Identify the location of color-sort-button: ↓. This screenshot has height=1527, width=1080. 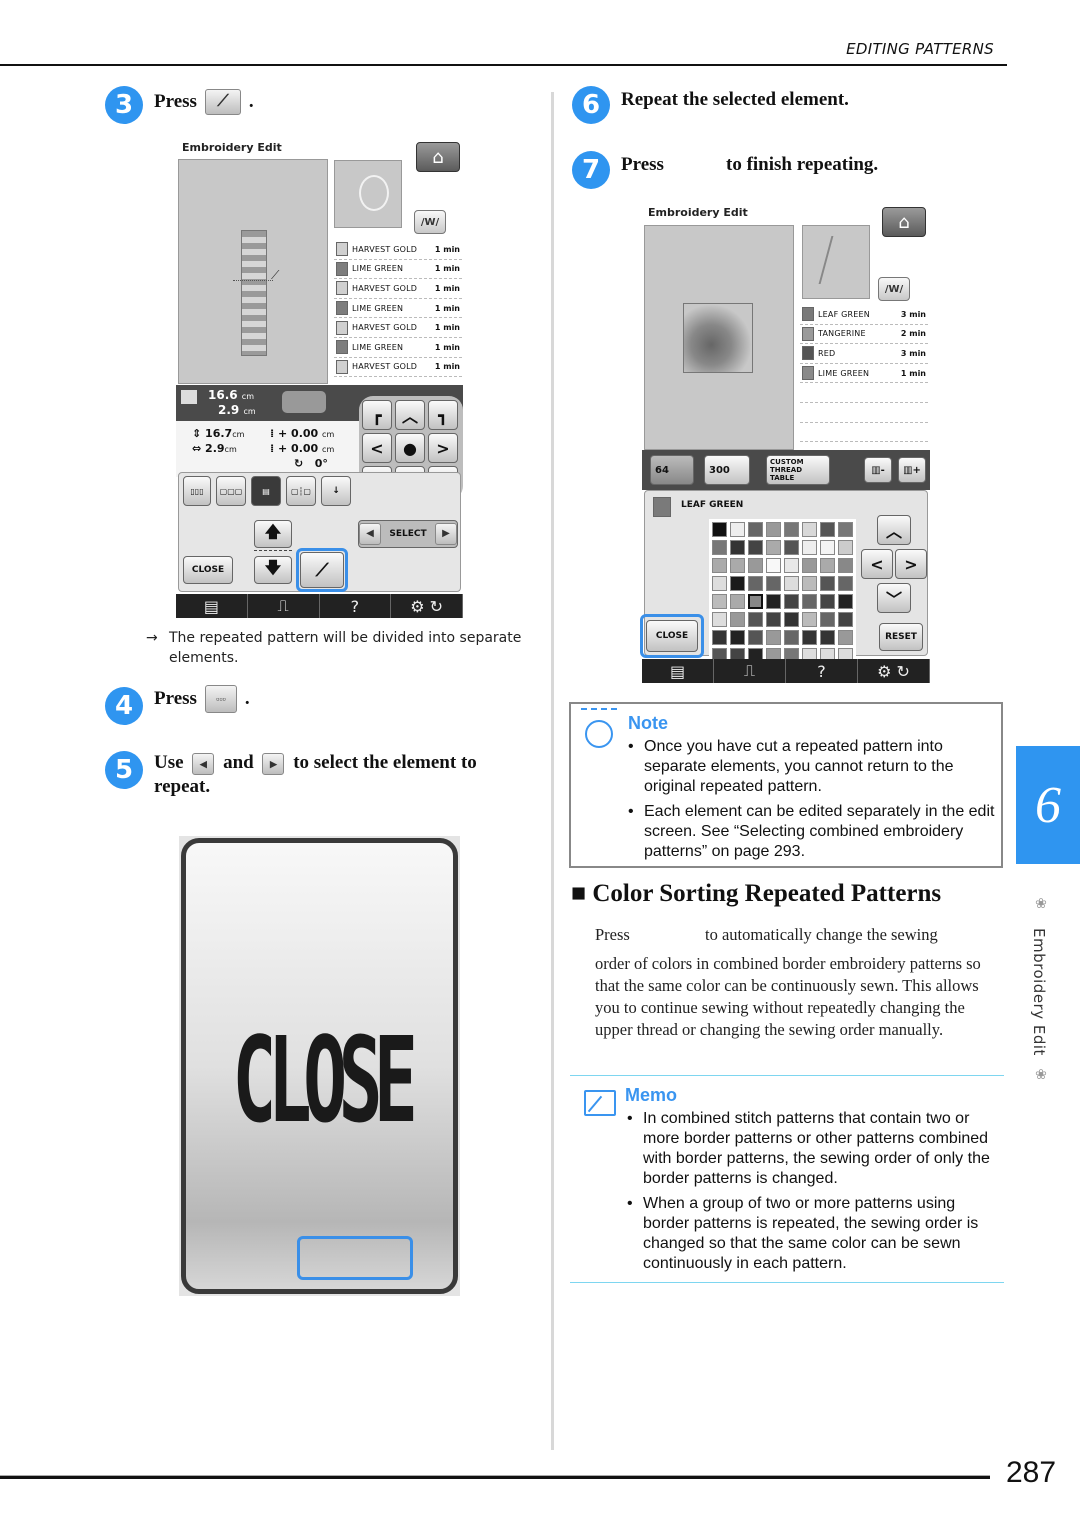
(336, 491).